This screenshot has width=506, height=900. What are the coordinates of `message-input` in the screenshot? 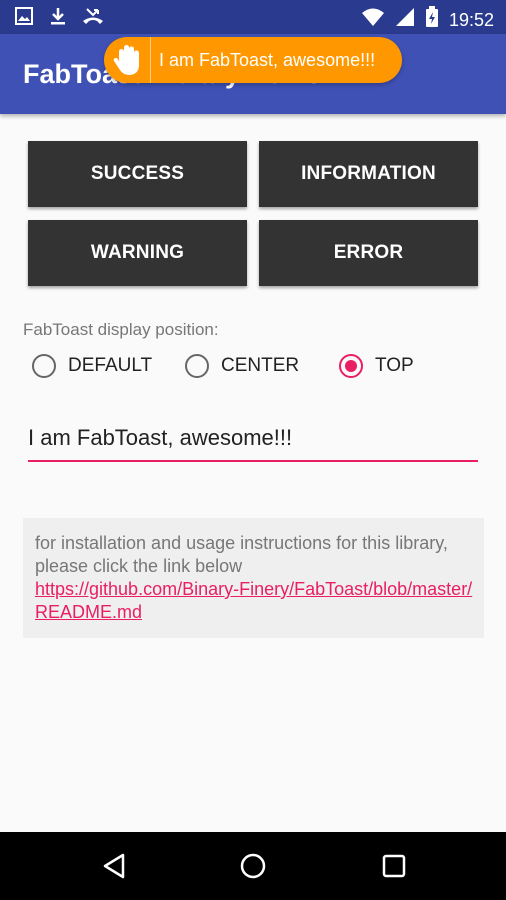 It's located at (253, 442).